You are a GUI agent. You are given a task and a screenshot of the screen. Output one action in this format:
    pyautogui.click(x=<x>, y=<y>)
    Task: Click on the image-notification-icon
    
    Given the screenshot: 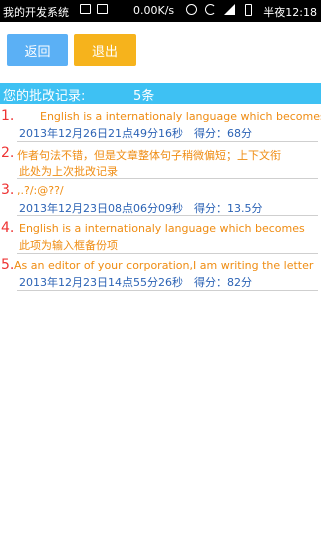 What is the action you would take?
    pyautogui.click(x=85, y=9)
    